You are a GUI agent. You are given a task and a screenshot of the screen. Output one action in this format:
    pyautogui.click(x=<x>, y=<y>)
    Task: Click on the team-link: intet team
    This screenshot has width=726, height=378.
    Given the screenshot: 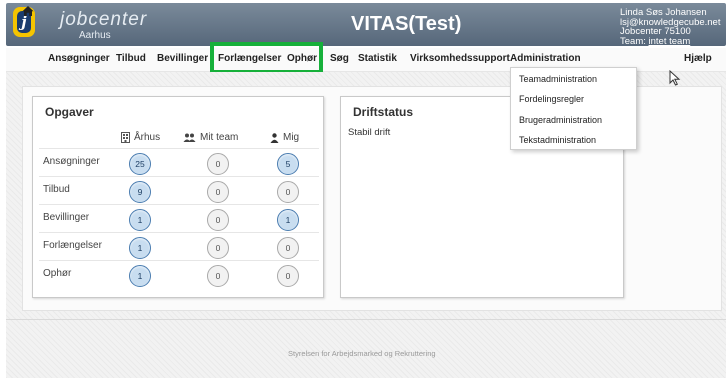 What is the action you would take?
    pyautogui.click(x=670, y=41)
    